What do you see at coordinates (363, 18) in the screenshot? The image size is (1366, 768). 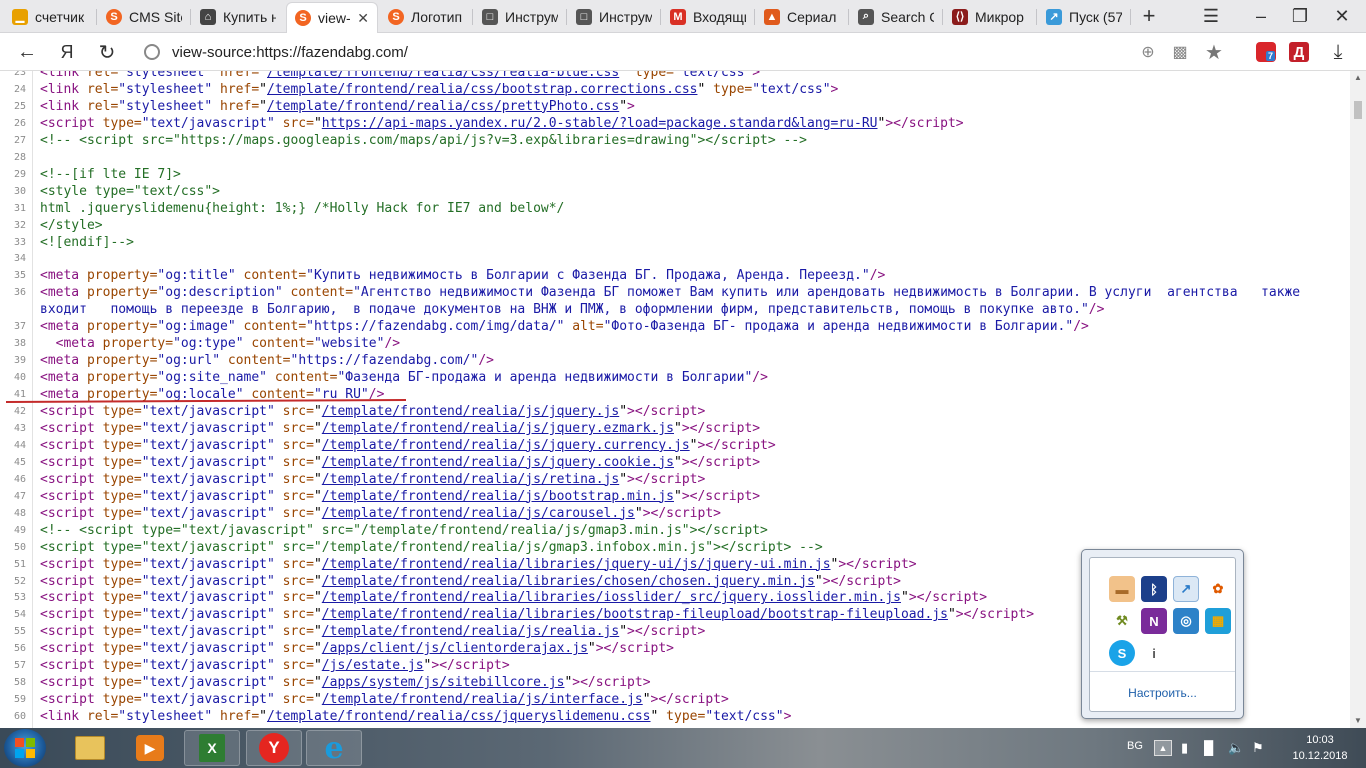 I see `tab-close-icon: ✕` at bounding box center [363, 18].